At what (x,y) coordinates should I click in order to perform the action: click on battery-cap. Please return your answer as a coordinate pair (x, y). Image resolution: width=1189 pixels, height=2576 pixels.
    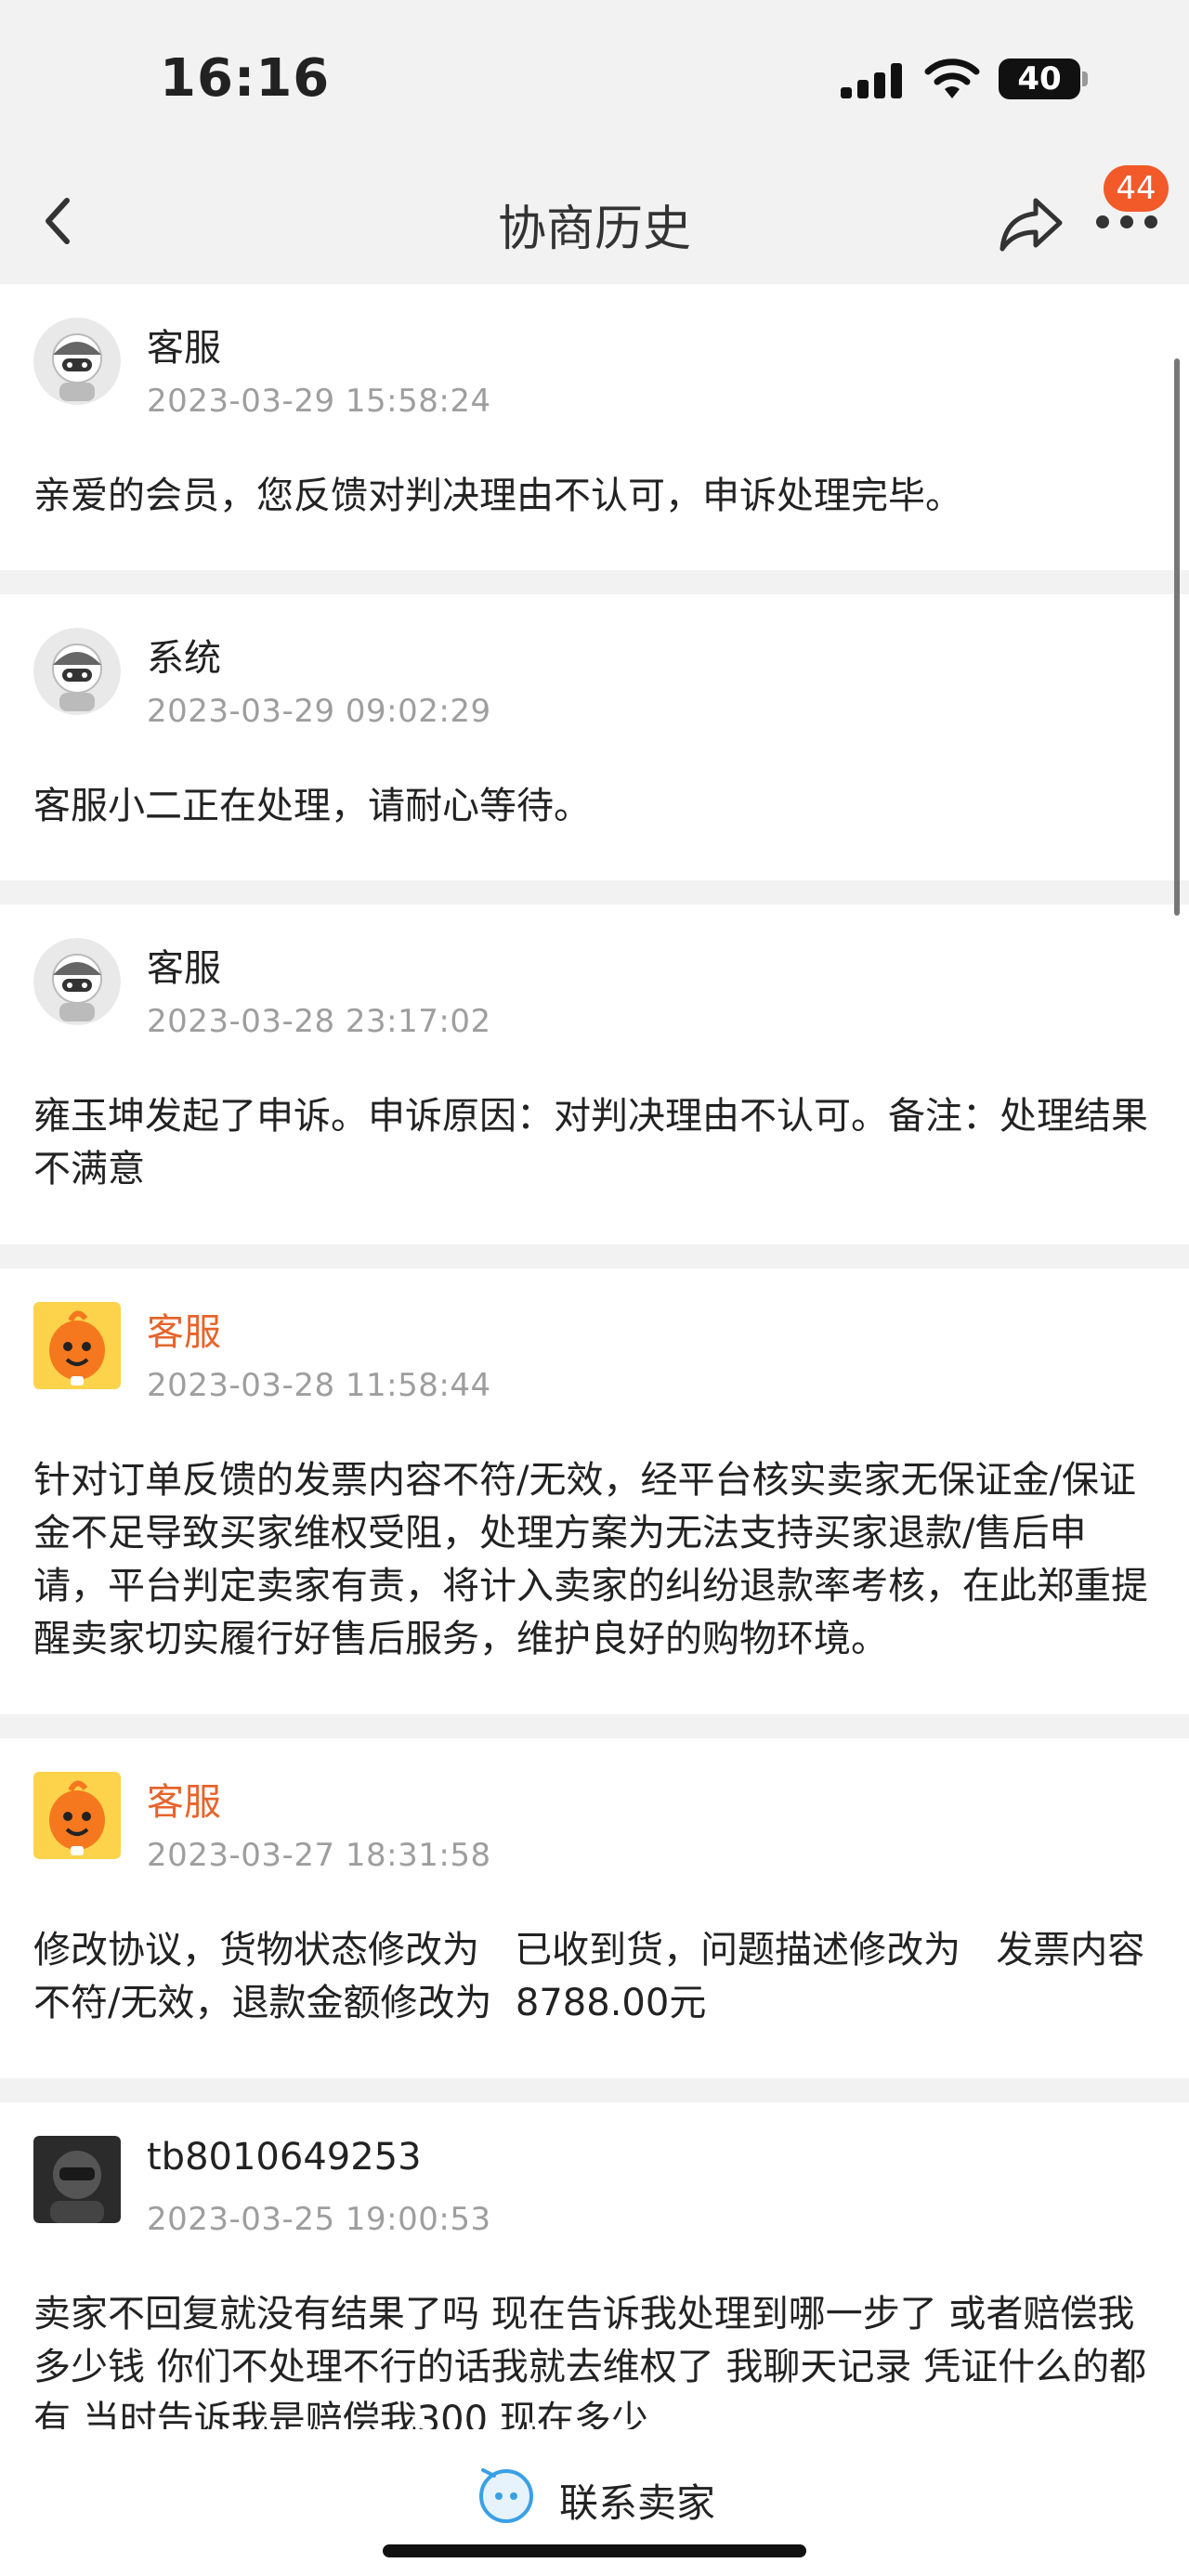
    Looking at the image, I should click on (1085, 79).